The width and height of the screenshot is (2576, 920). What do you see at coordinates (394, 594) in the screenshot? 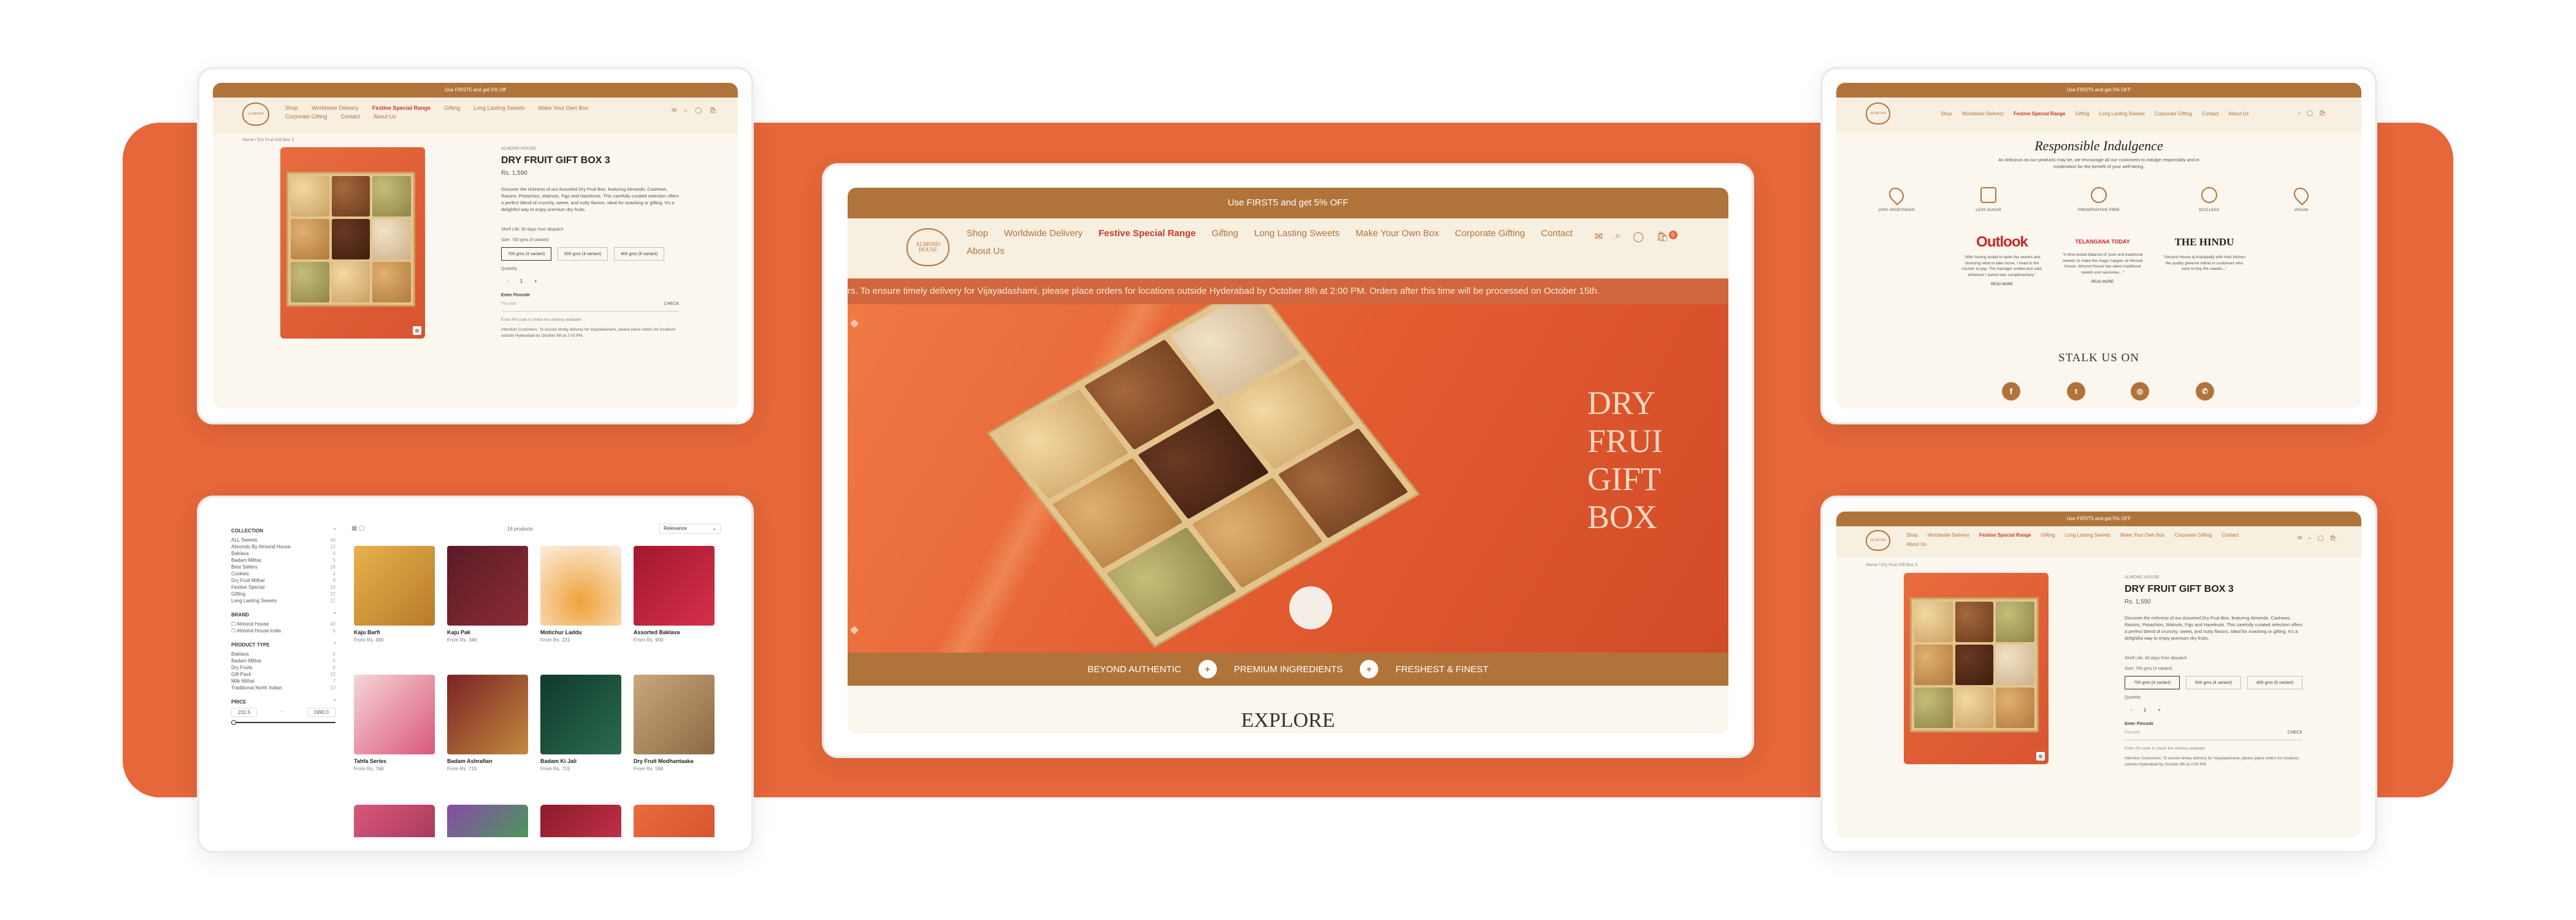
I see `product-card: Kaju Barfi From Rs. 490` at bounding box center [394, 594].